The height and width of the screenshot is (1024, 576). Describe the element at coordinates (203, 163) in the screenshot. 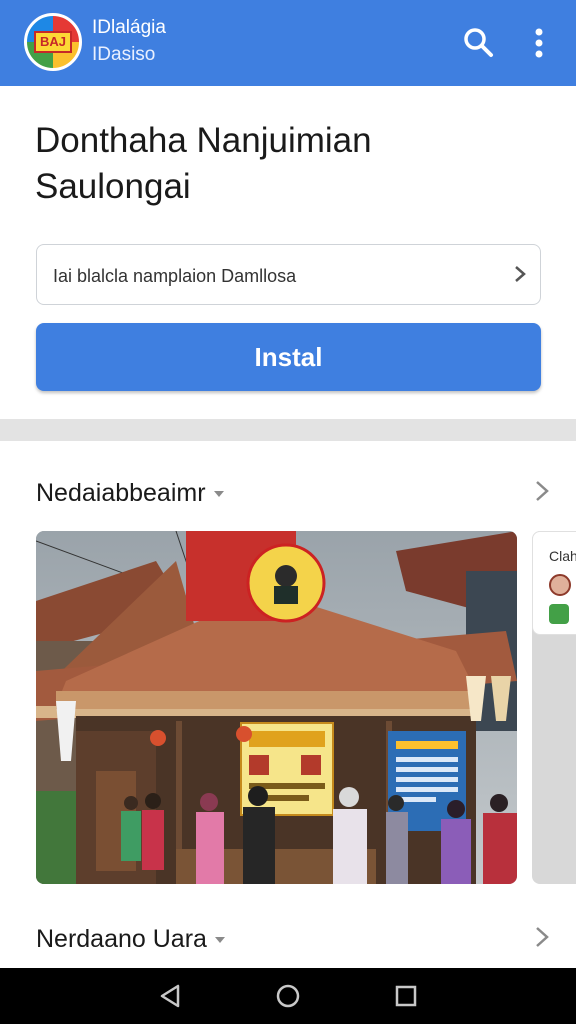

I see `page-title: Donthaha Nanjuimian Saulongai` at that location.